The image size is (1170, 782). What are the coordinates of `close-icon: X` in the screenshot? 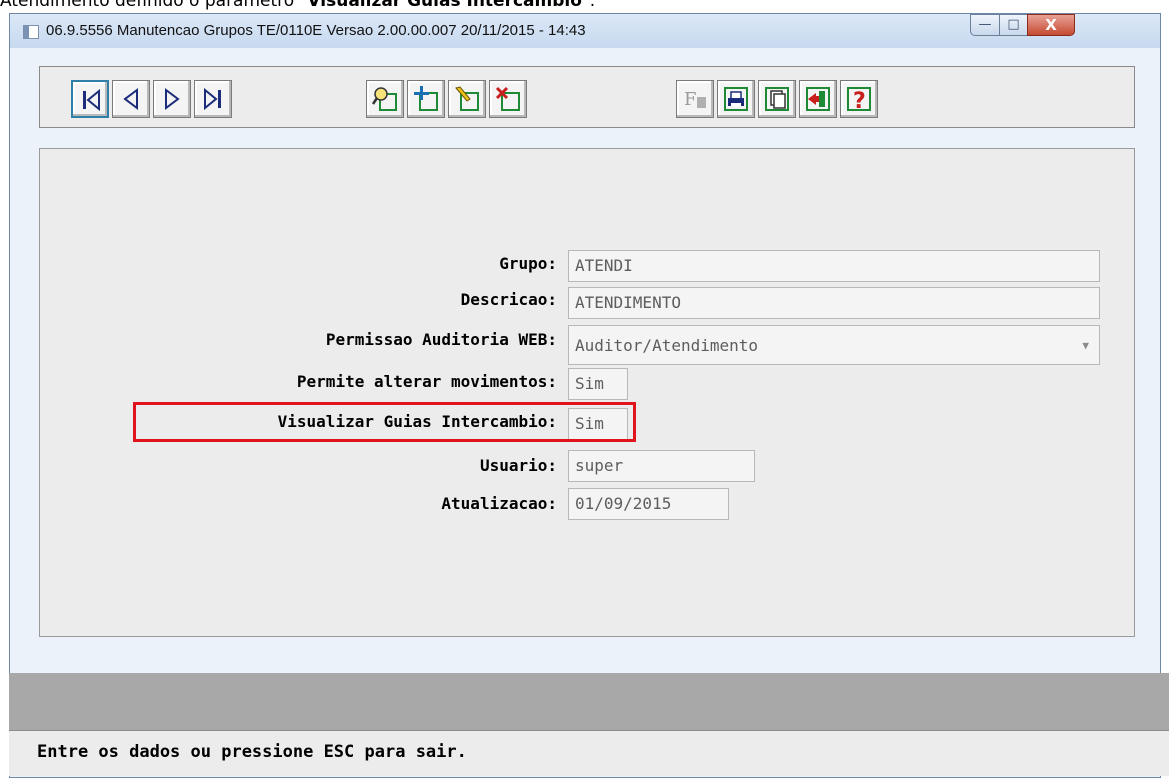 It's located at (1051, 25).